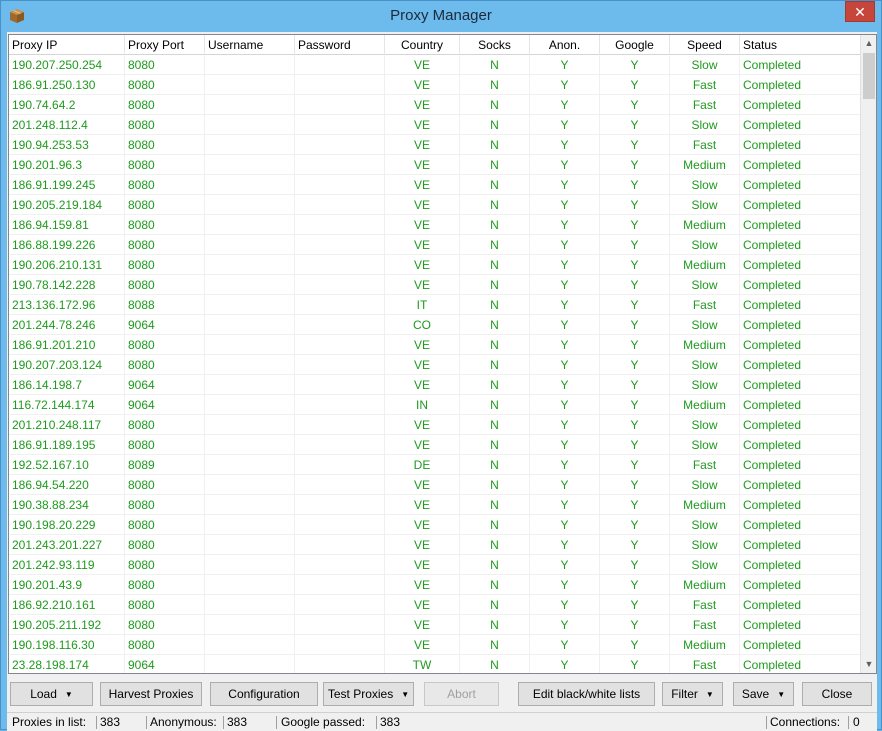 This screenshot has height=731, width=882. I want to click on column-header-username: Username, so click(250, 45).